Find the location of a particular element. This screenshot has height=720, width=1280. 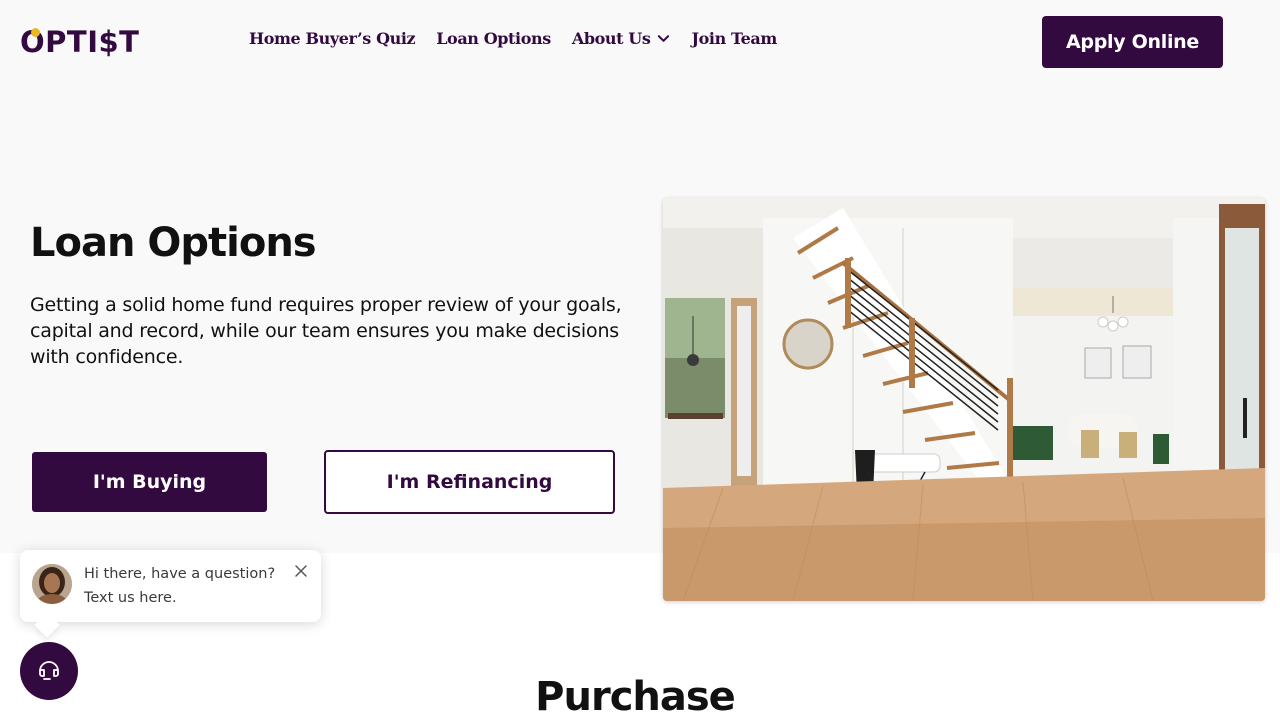

nav-about-us-label: About Us is located at coordinates (611, 38).